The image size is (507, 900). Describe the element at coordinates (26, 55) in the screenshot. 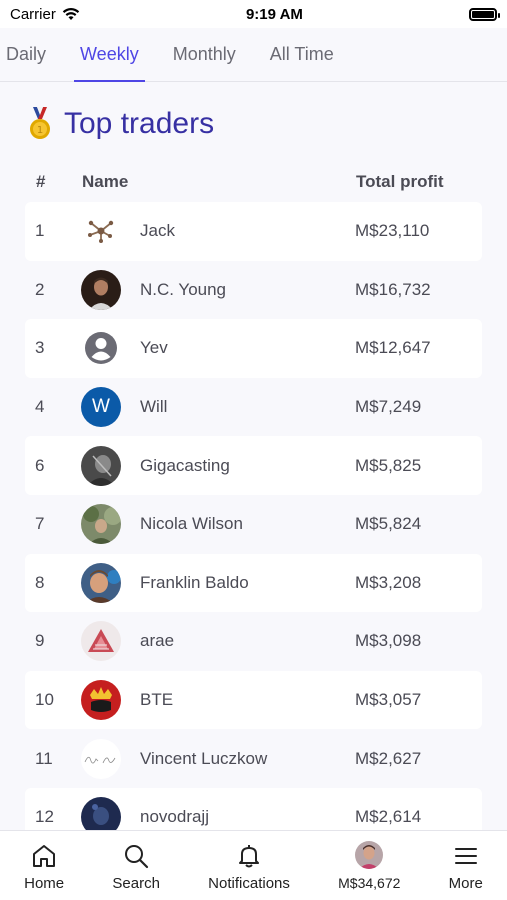

I see `tab-daily: Daily` at that location.